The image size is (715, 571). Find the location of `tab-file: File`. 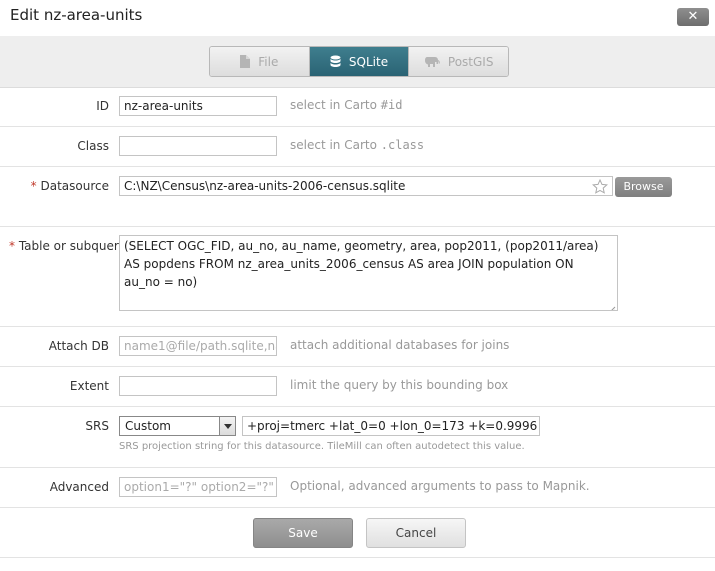

tab-file: File is located at coordinates (259, 61).